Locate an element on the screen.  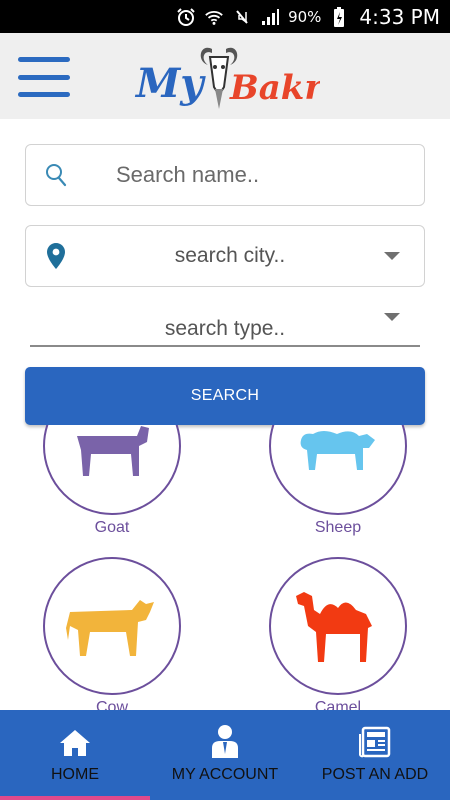
nav-post-an-add: POST AN ADD is located at coordinates (375, 755).